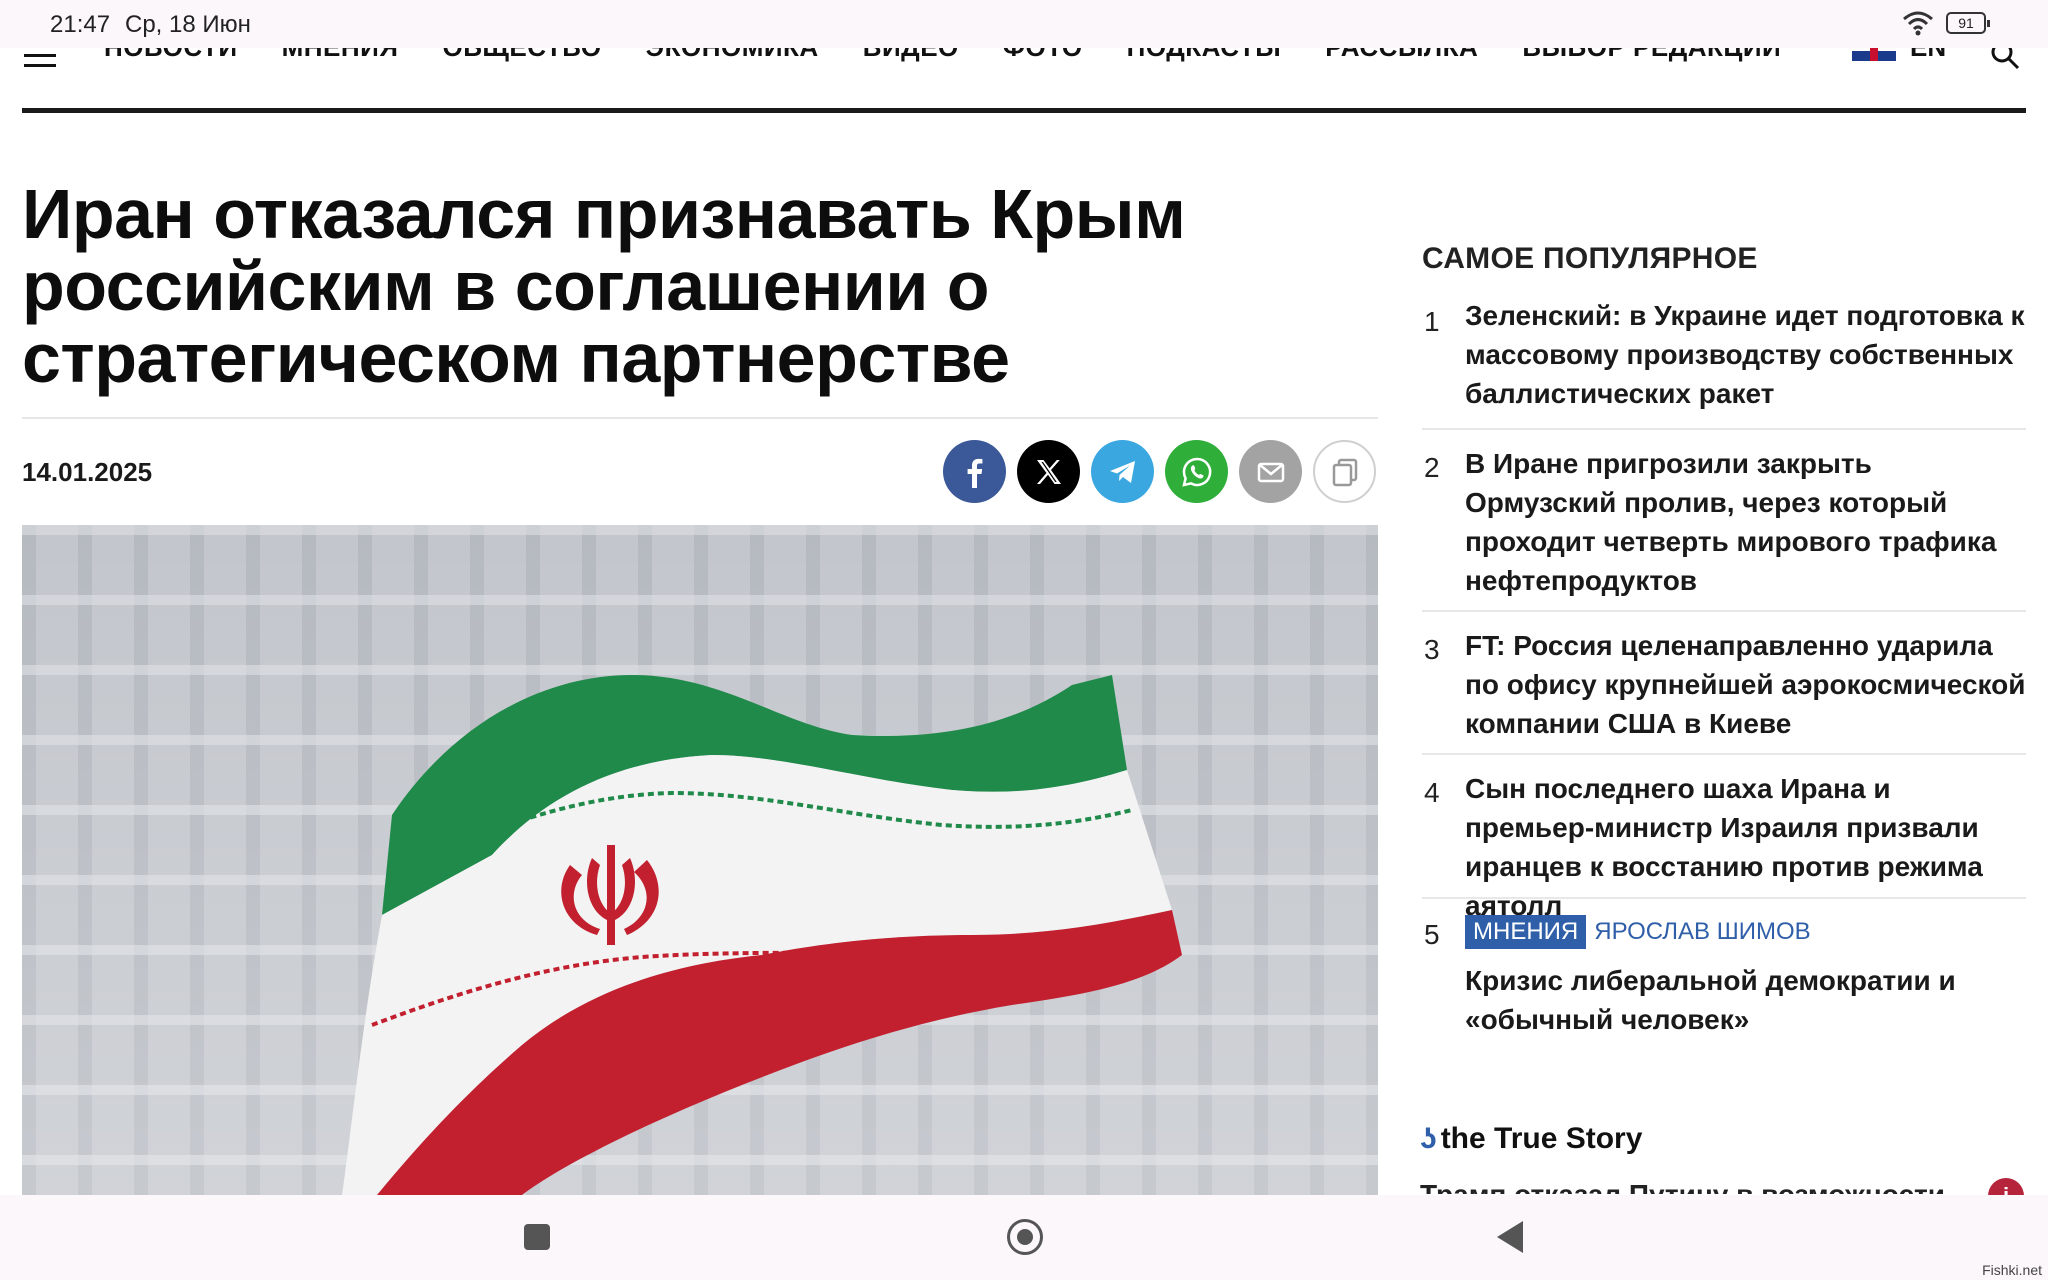 This screenshot has height=1280, width=2048. I want to click on system-nav-bar, so click(1024, 1237).